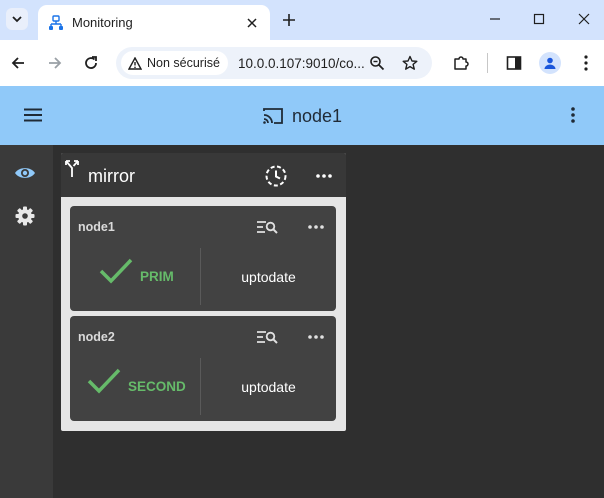 The width and height of the screenshot is (604, 498). Describe the element at coordinates (157, 386) in the screenshot. I see `node-role: SECOND` at that location.